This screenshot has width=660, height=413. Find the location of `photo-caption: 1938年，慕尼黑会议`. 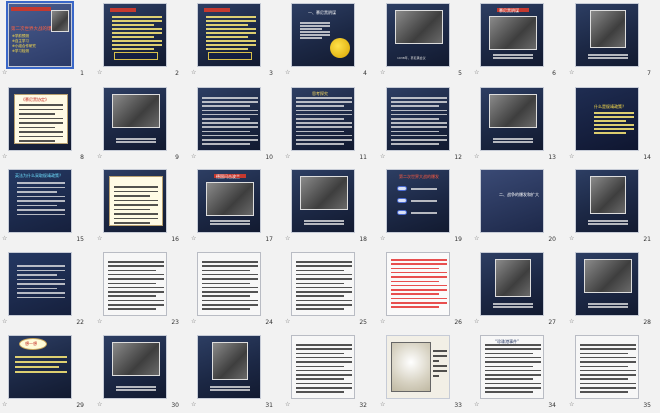

photo-caption: 1938年，慕尼黑会议 is located at coordinates (411, 58).